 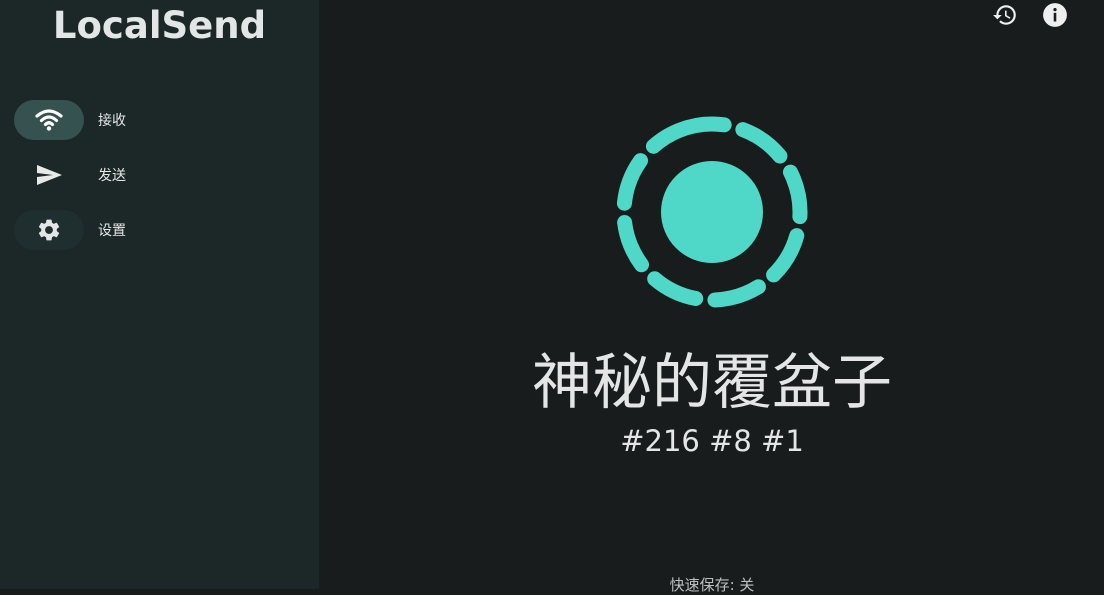 I want to click on wifi-icon, so click(x=49, y=120).